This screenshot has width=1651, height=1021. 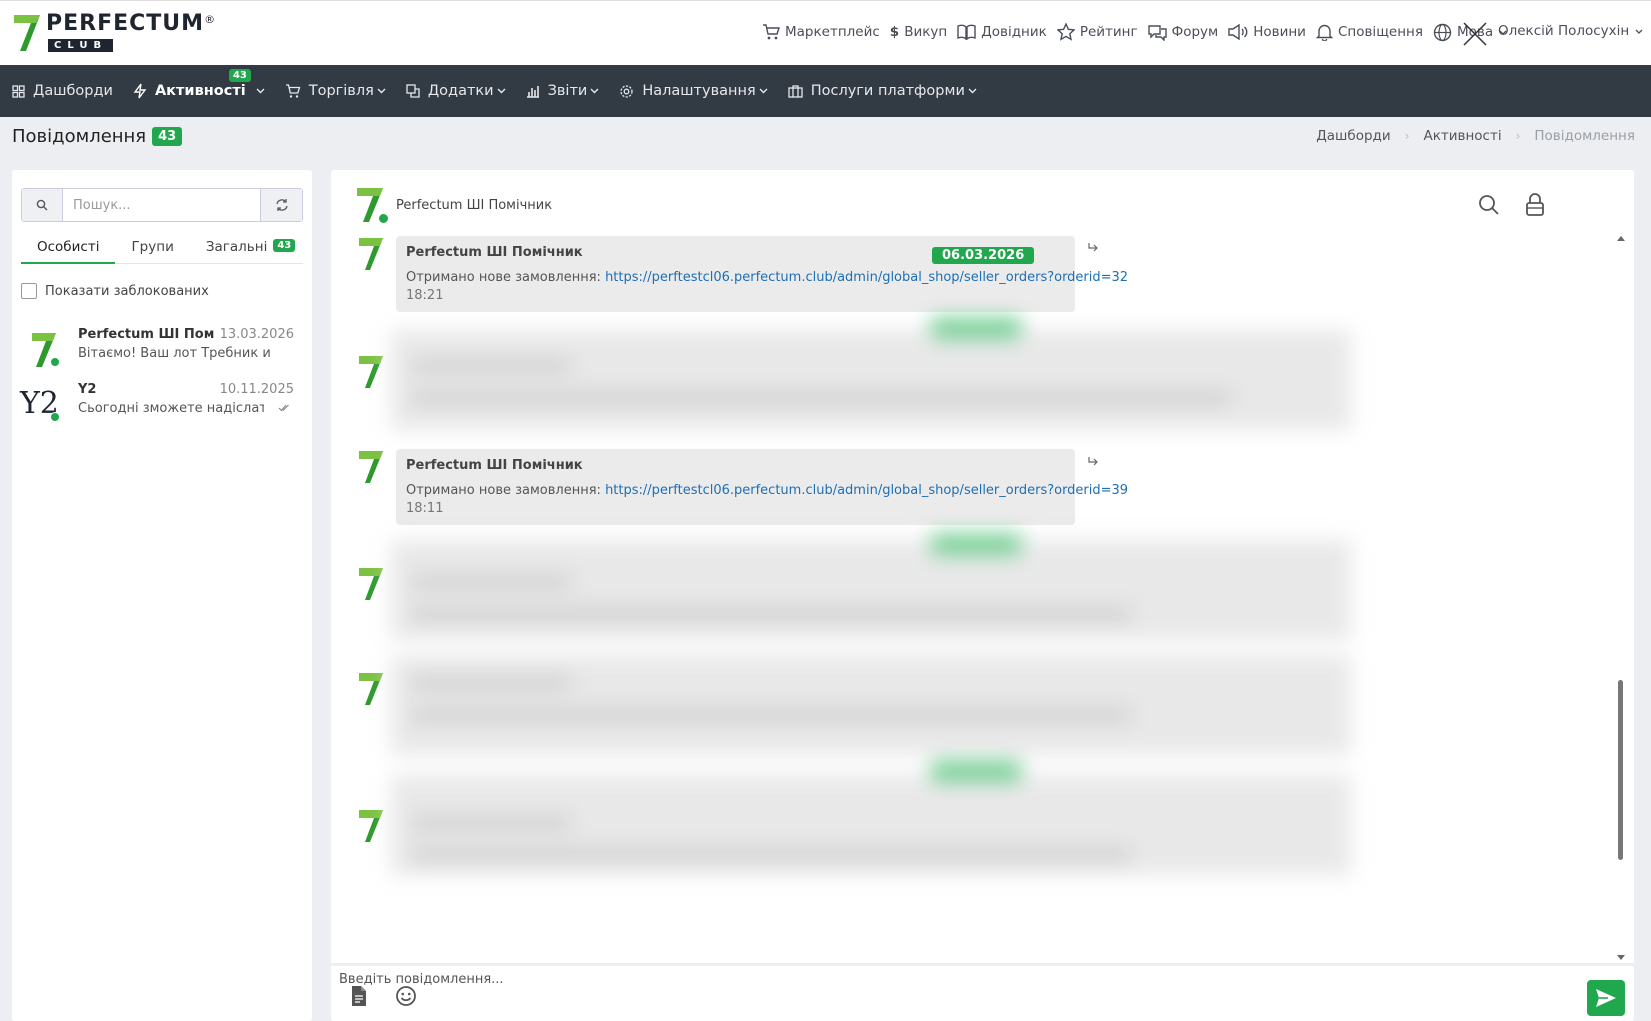 I want to click on breadcrumb-dashboards: Дашборди, so click(x=1353, y=136).